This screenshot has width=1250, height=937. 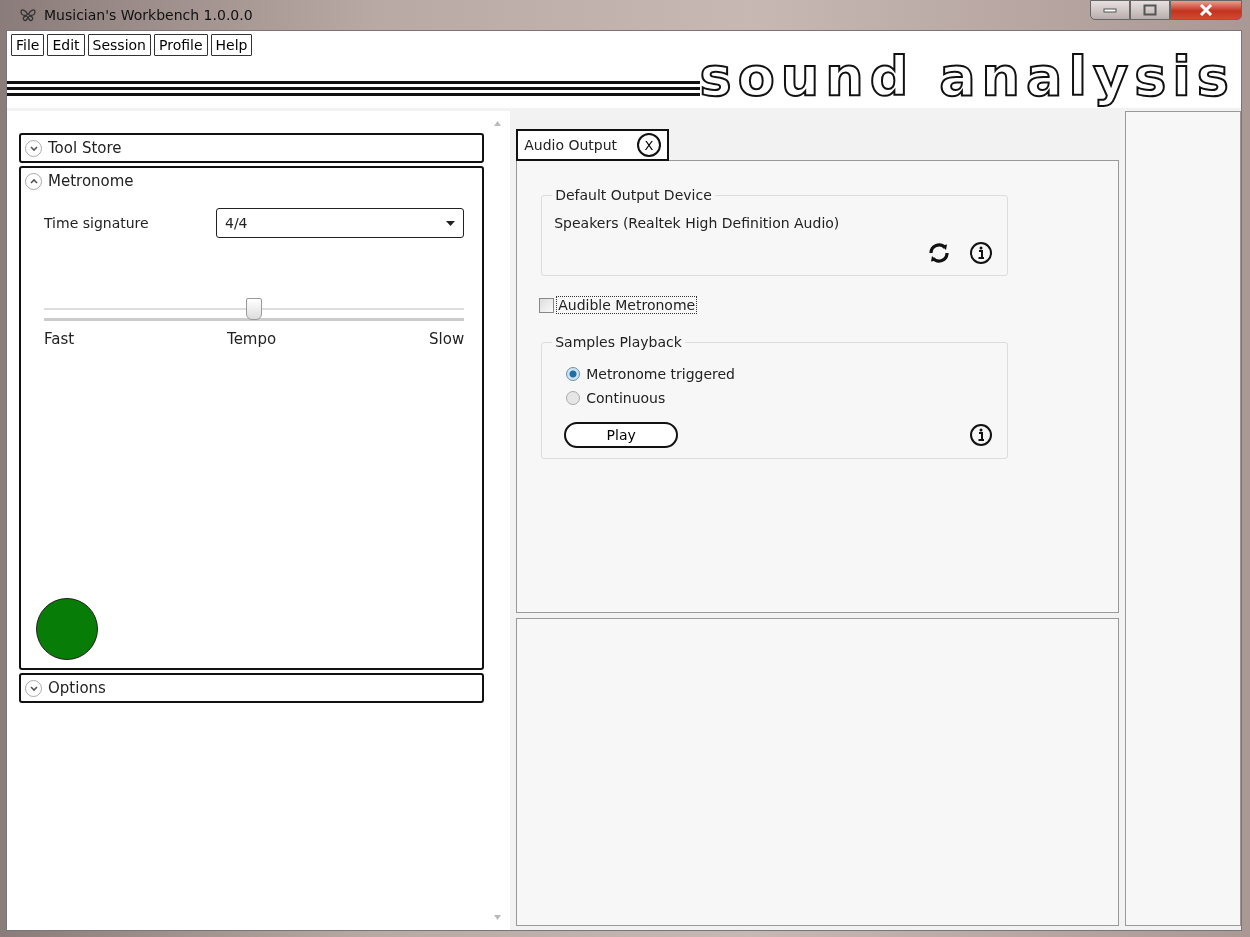 I want to click on window-title: Musician's Workbench 1.0.0.0, so click(x=148, y=15).